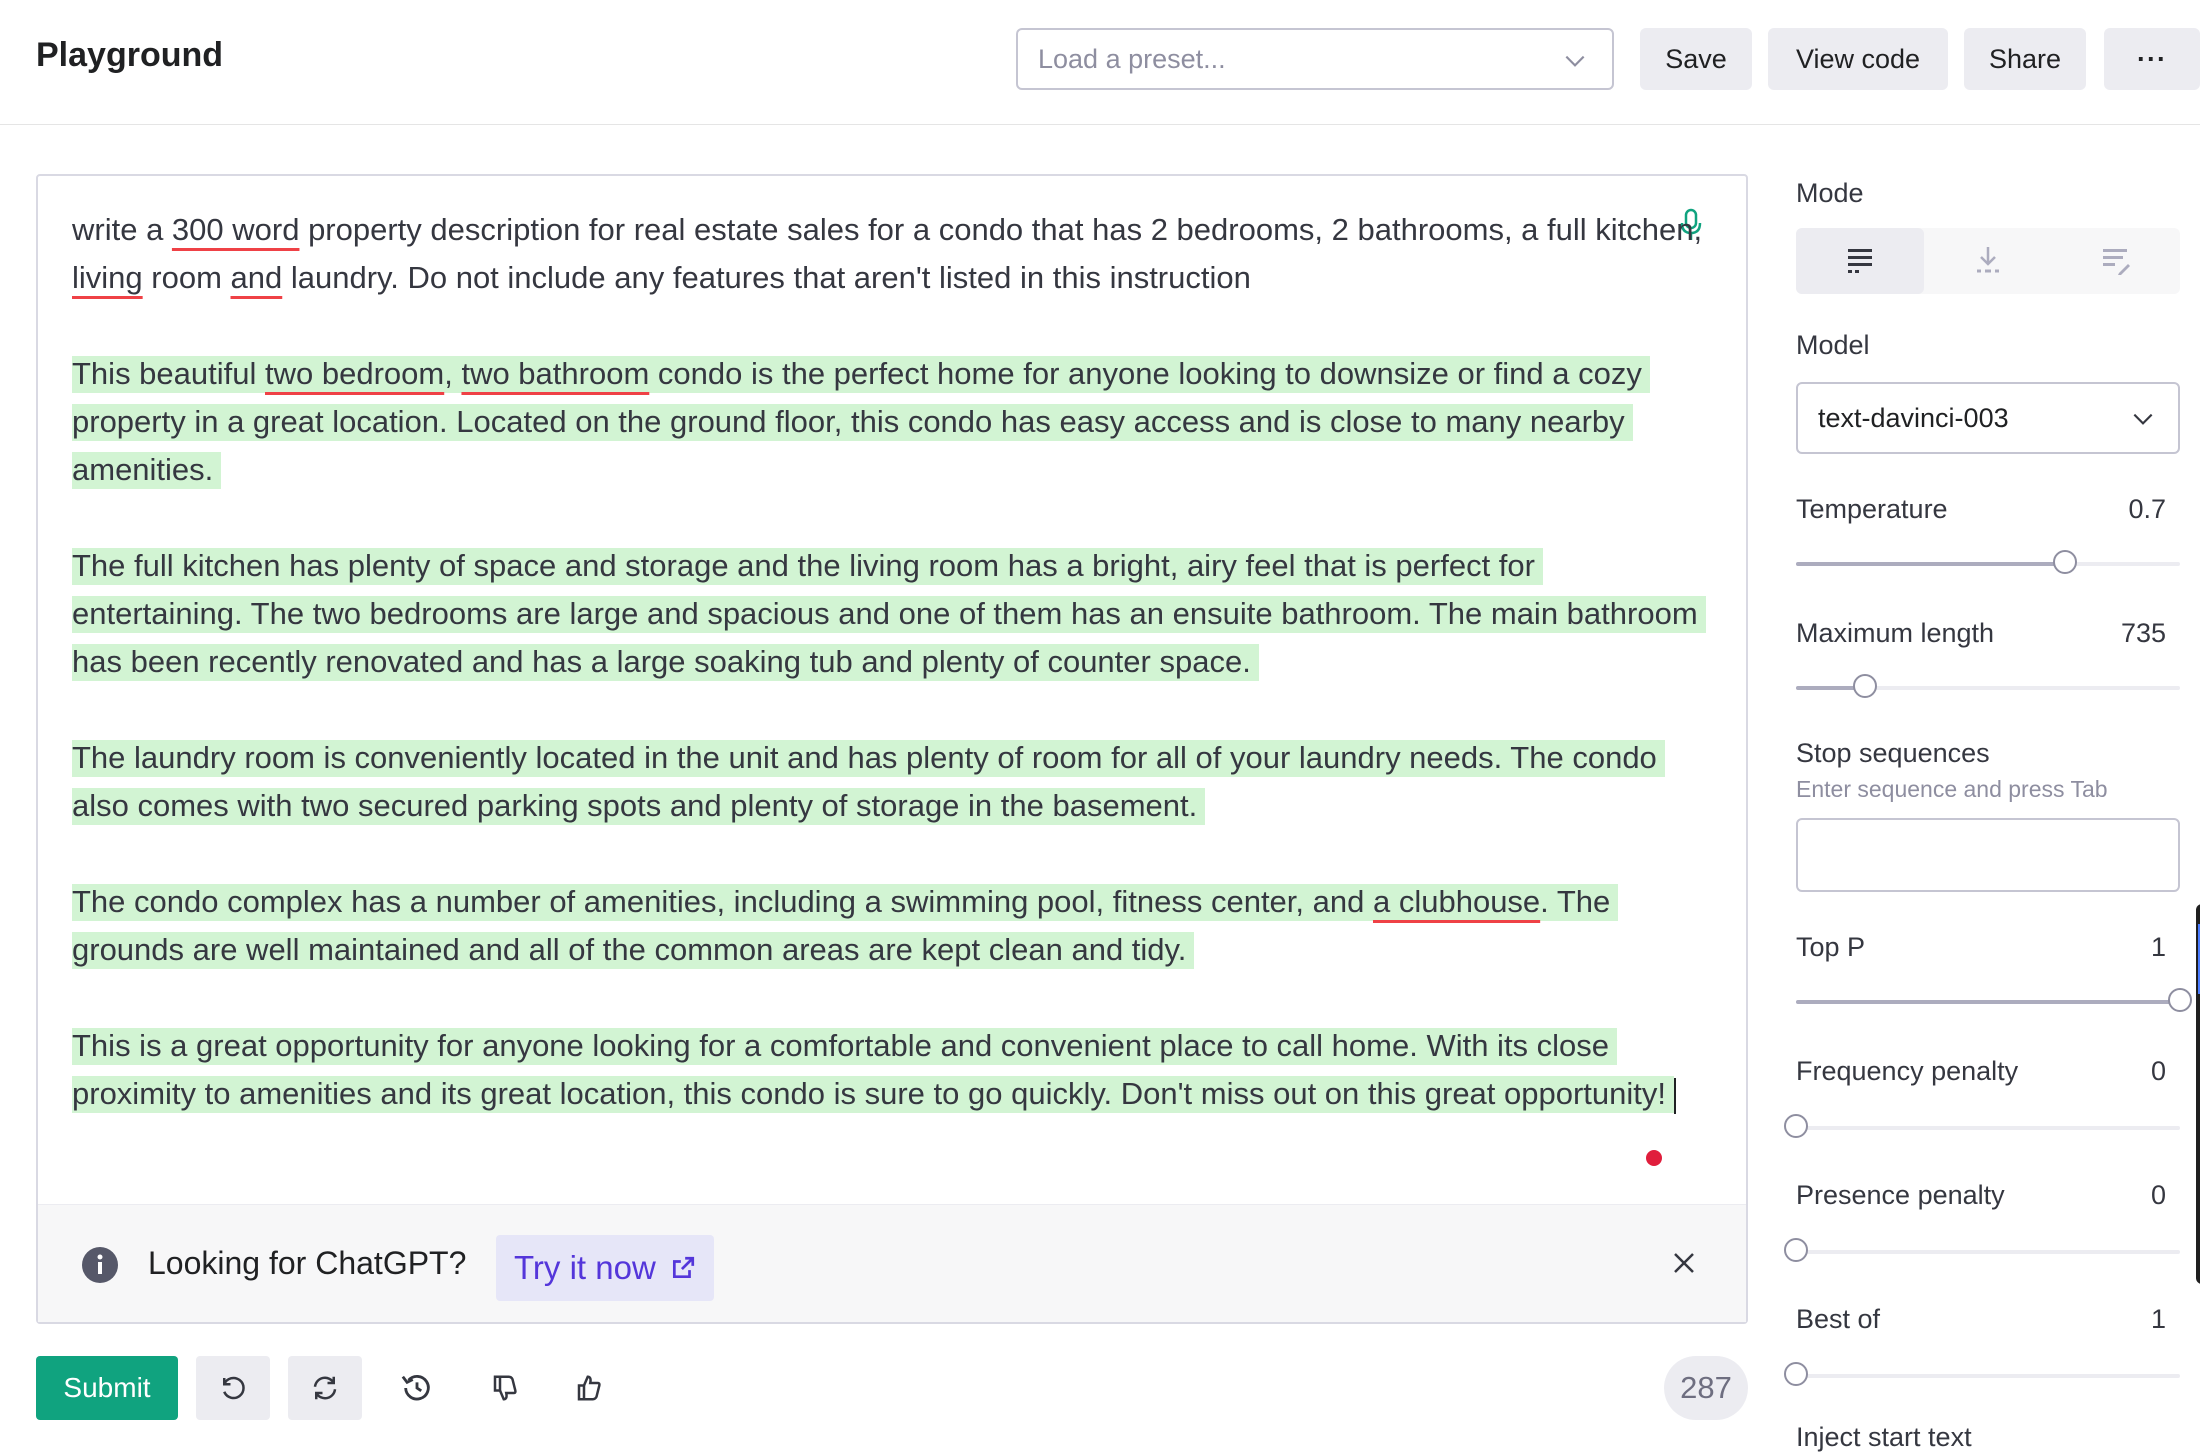  I want to click on max-length-slider, so click(1988, 686).